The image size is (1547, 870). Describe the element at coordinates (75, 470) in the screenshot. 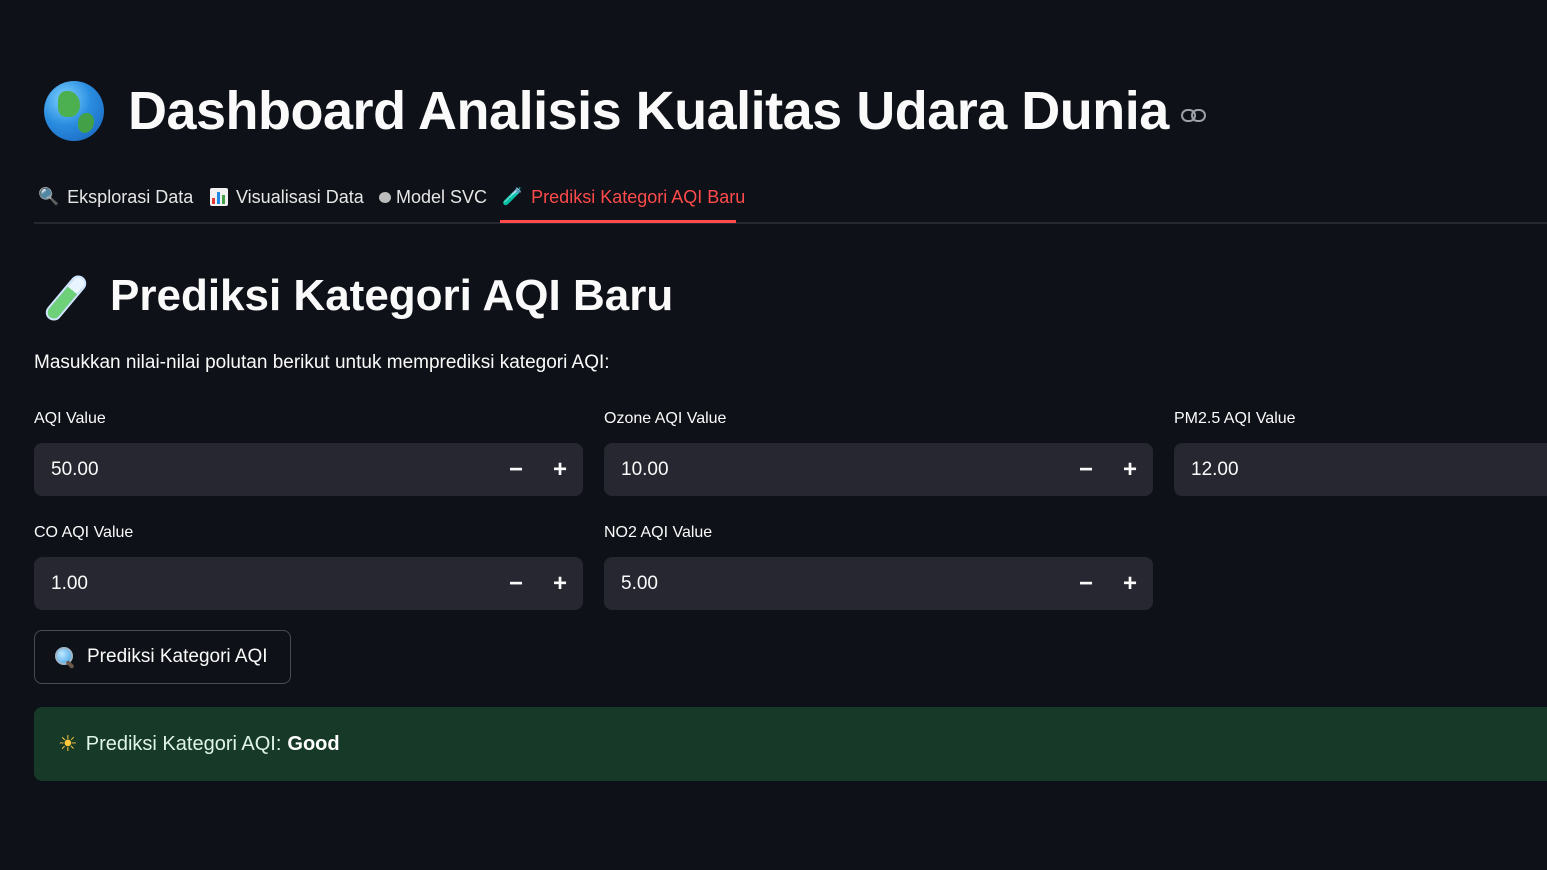

I see `input-value: 50.00` at that location.